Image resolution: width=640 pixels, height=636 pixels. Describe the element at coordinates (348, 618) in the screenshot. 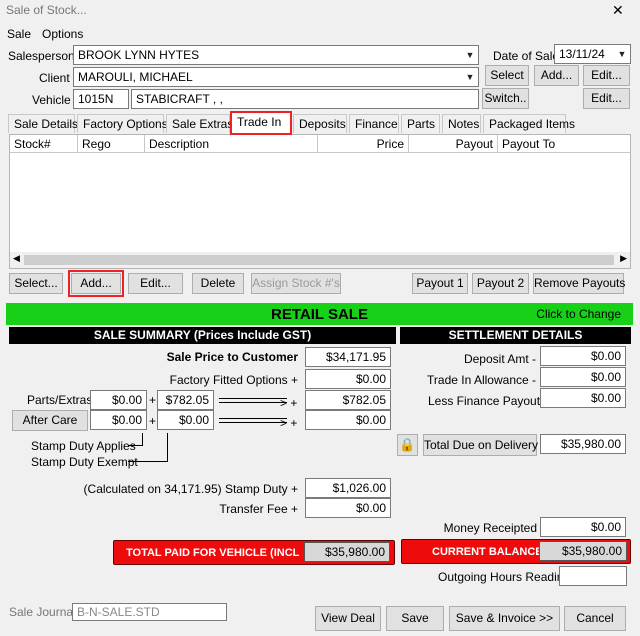

I see `view-deal-button: View Deal` at that location.